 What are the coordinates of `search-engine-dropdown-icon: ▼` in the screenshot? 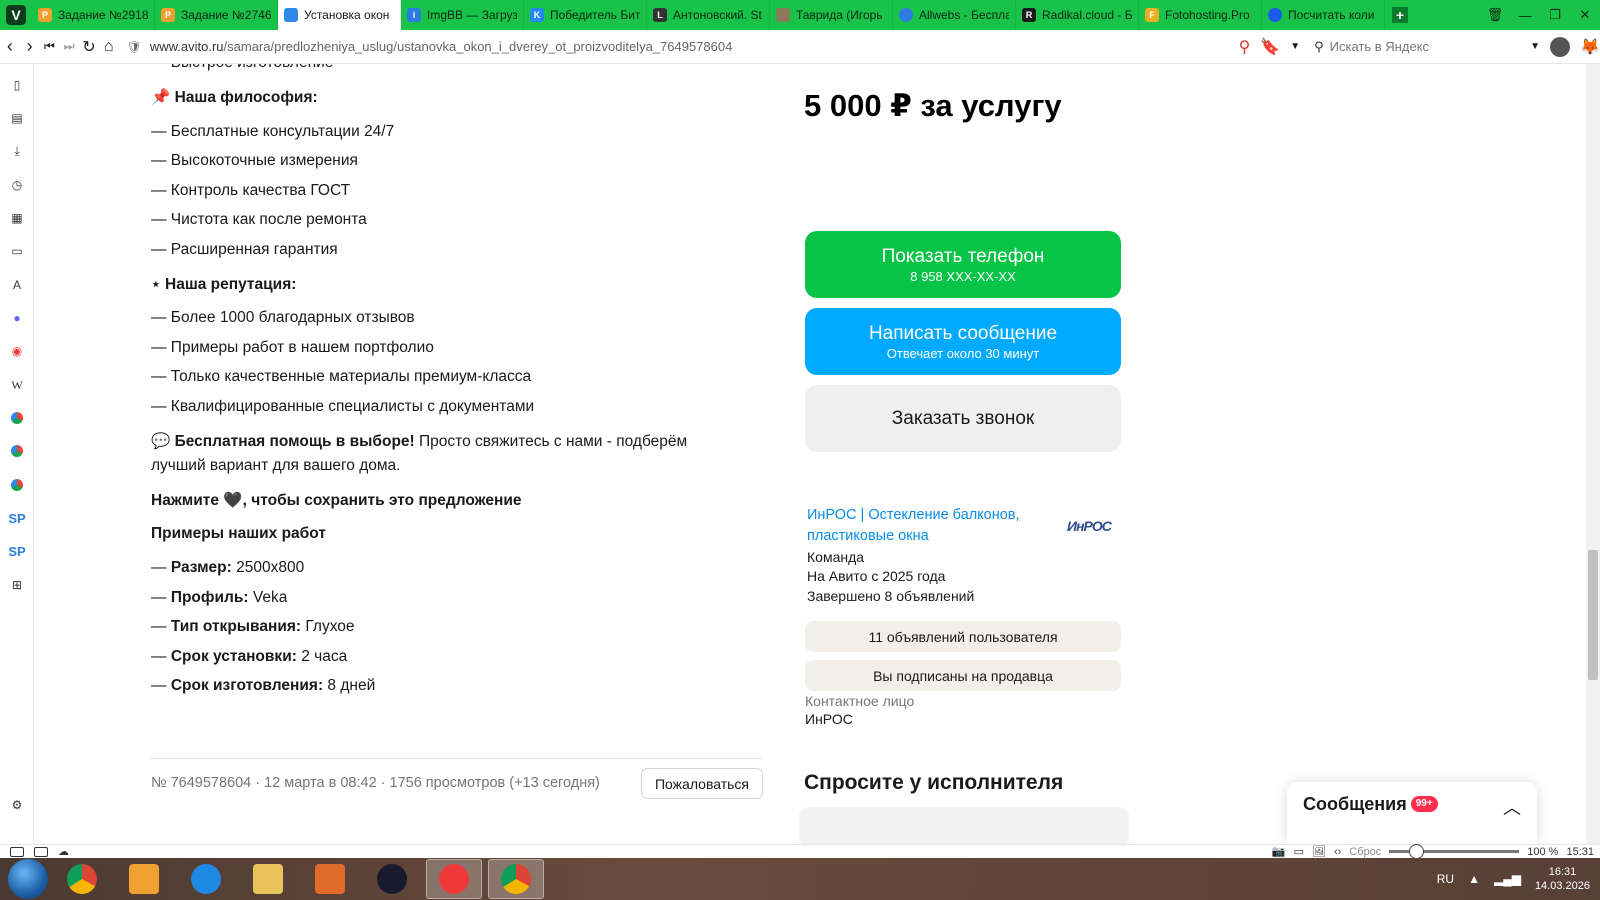 It's located at (1535, 46).